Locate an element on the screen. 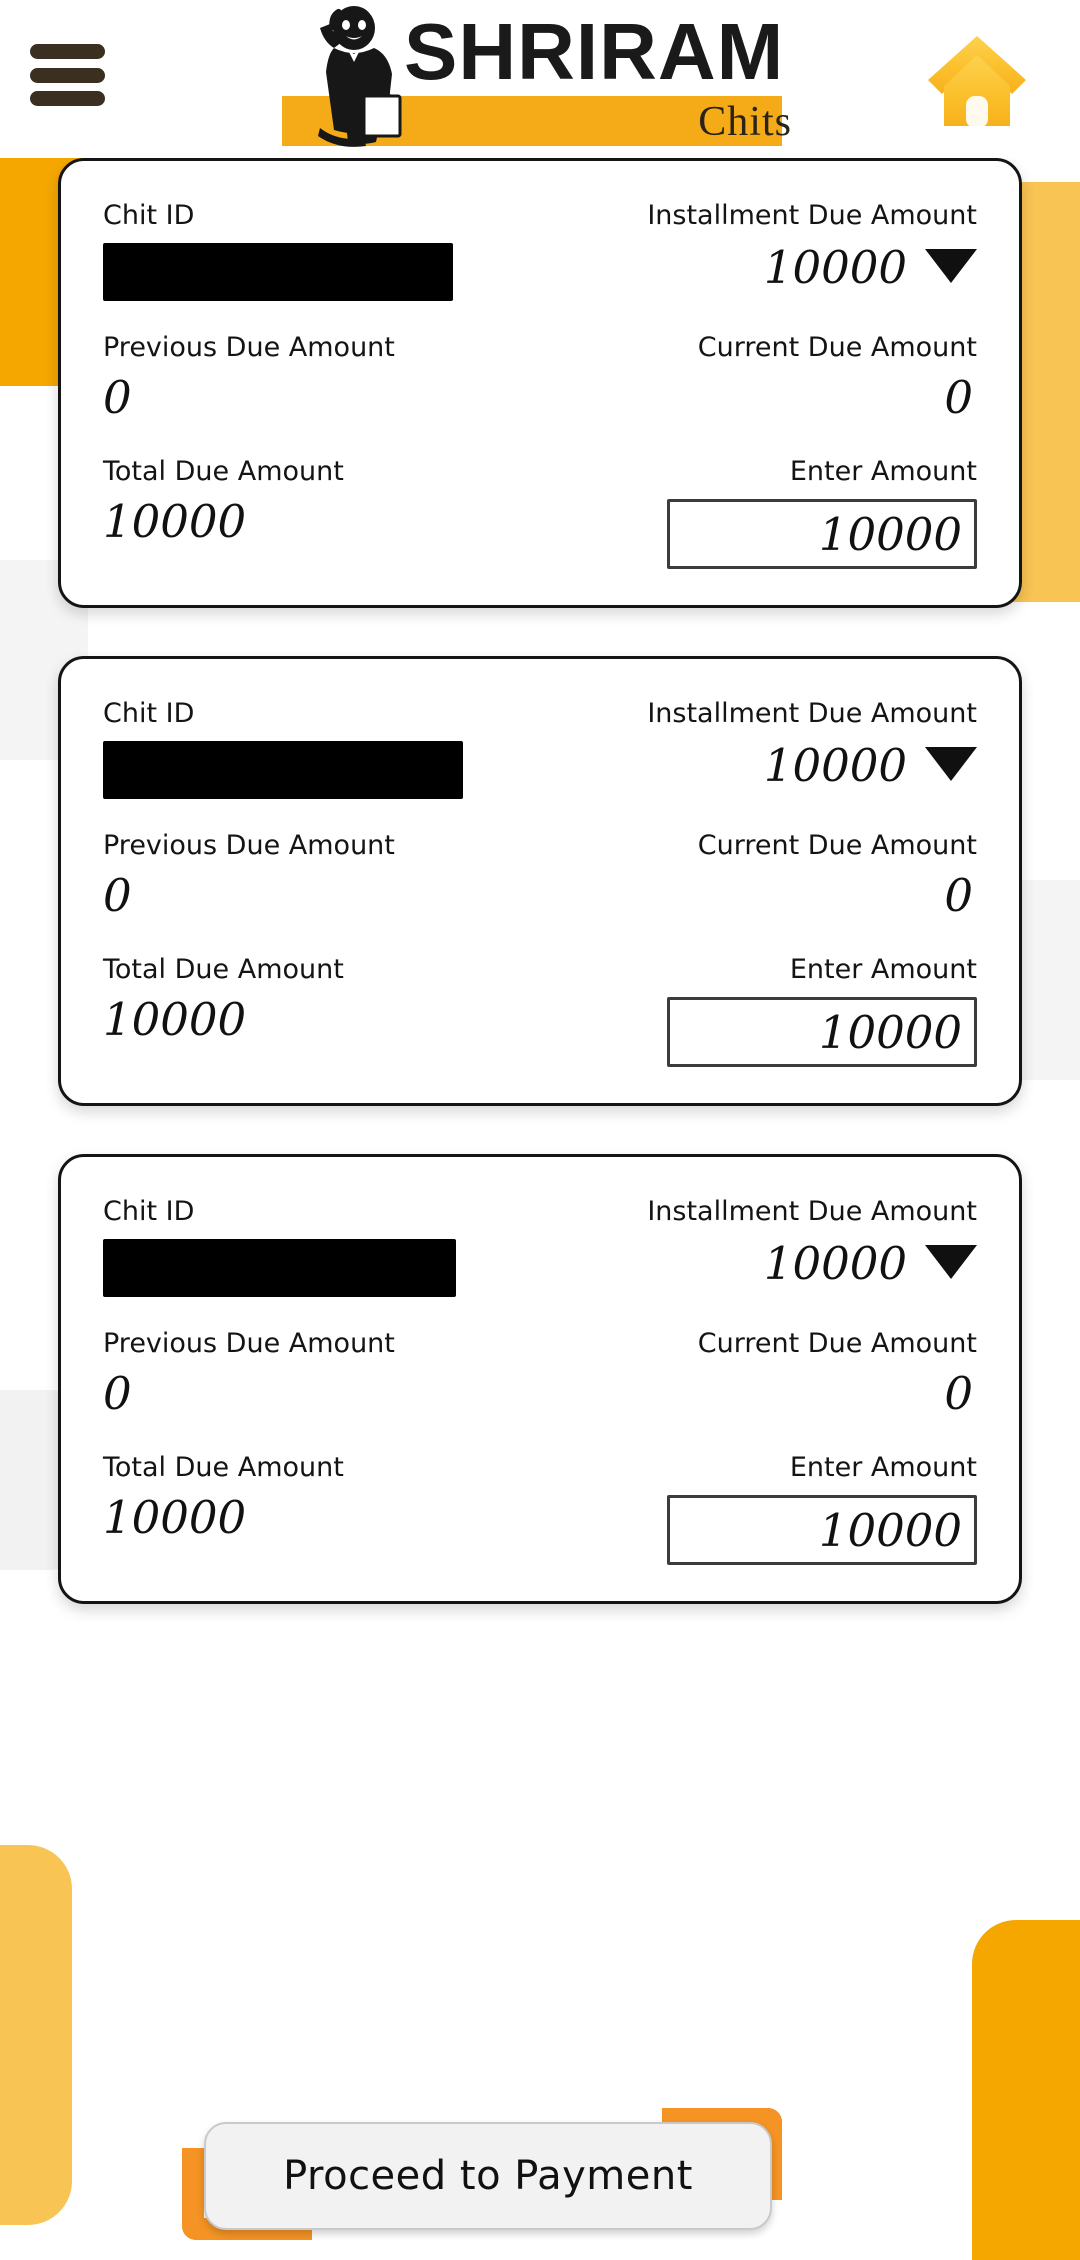  home-icon is located at coordinates (977, 78).